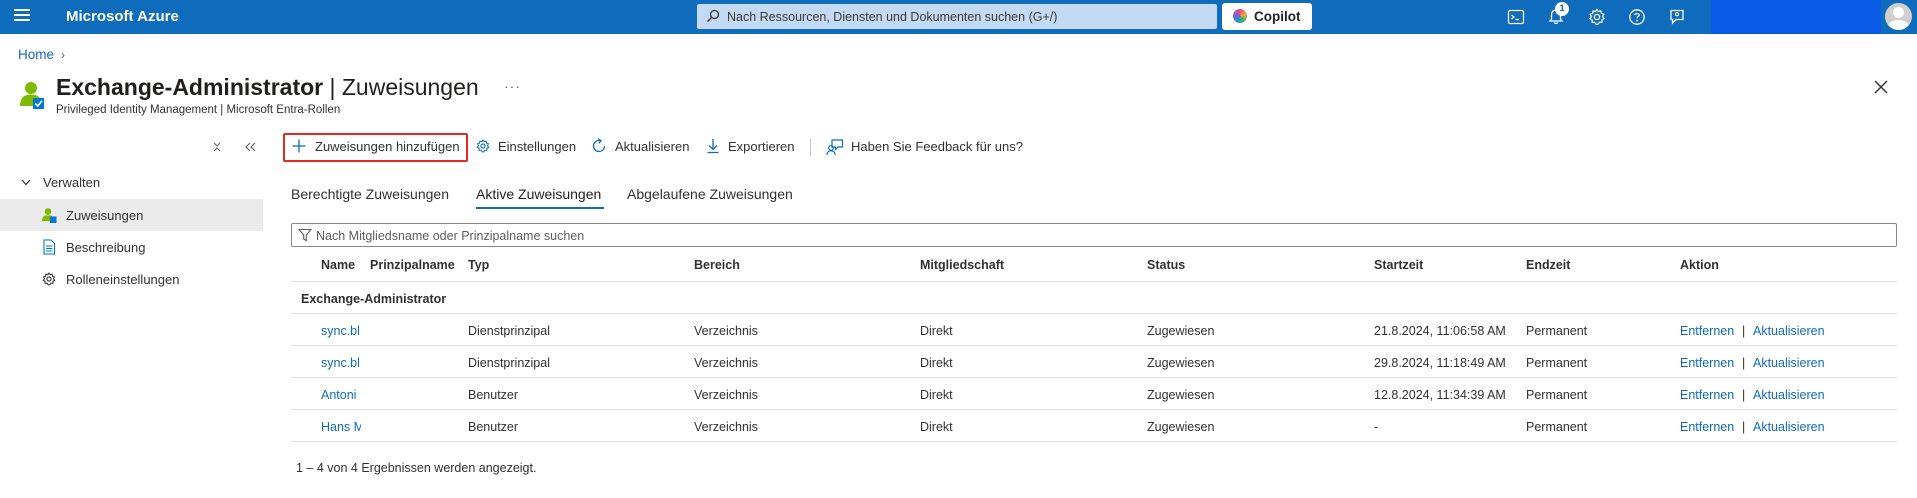 The image size is (1917, 498). I want to click on sidebar-item-beschreibung: Beschreibung, so click(131, 247).